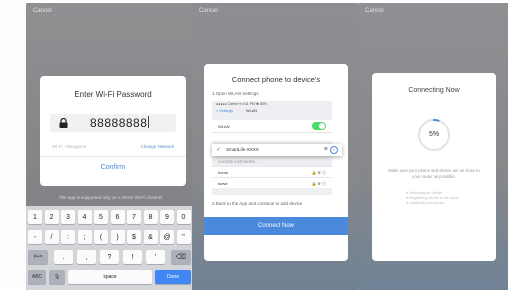 Image resolution: width=508 pixels, height=290 pixels. What do you see at coordinates (84, 237) in the screenshot?
I see `key: ;` at bounding box center [84, 237].